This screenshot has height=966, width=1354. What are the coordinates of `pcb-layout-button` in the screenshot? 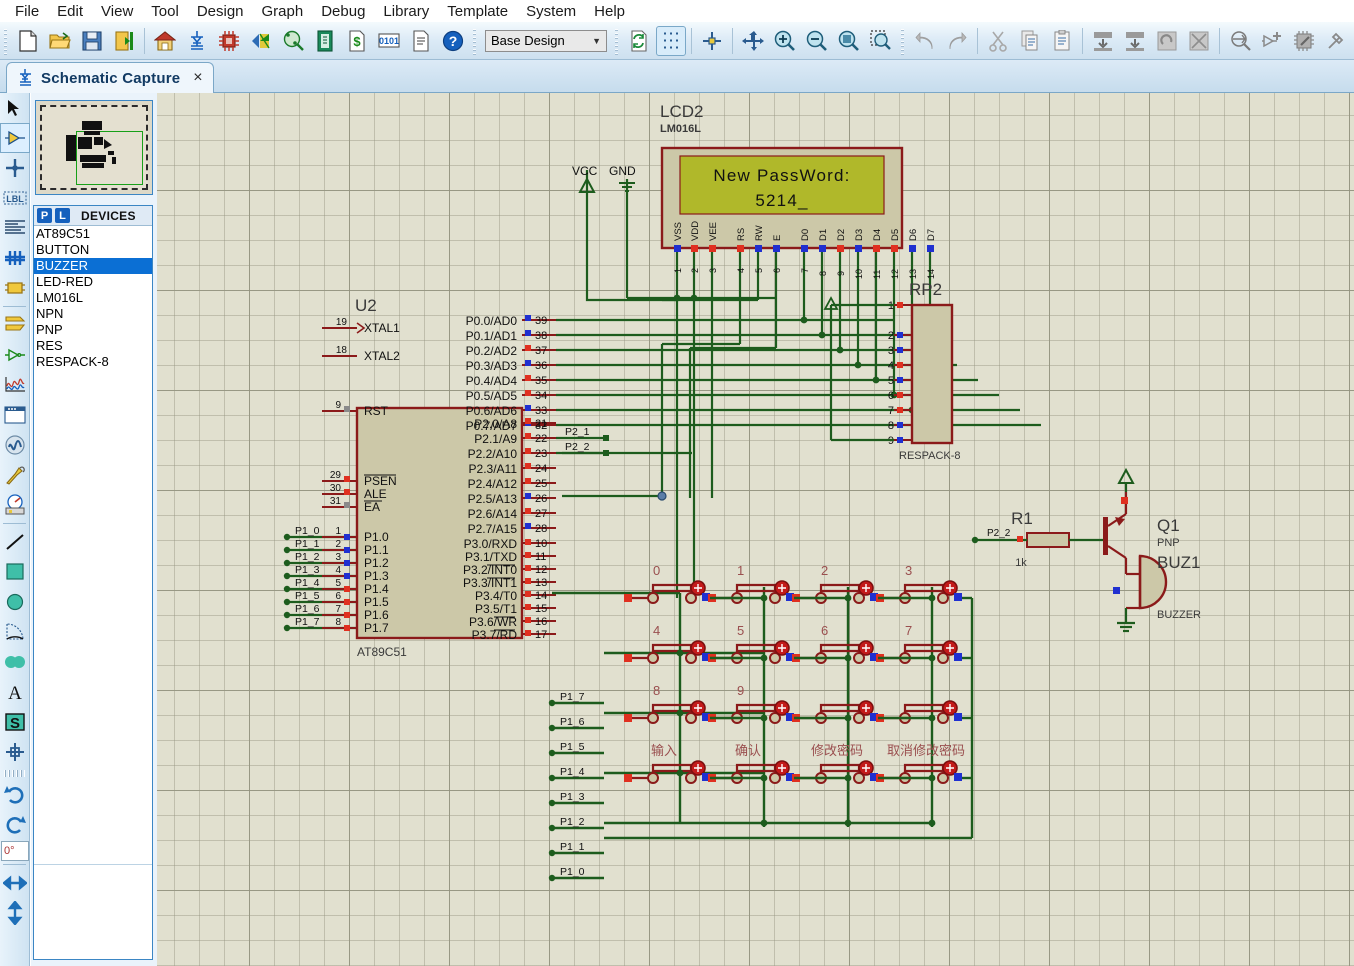 It's located at (229, 41).